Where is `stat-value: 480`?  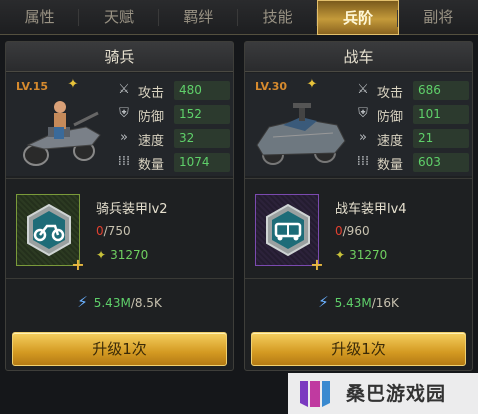
stat-value: 480 is located at coordinates (202, 90).